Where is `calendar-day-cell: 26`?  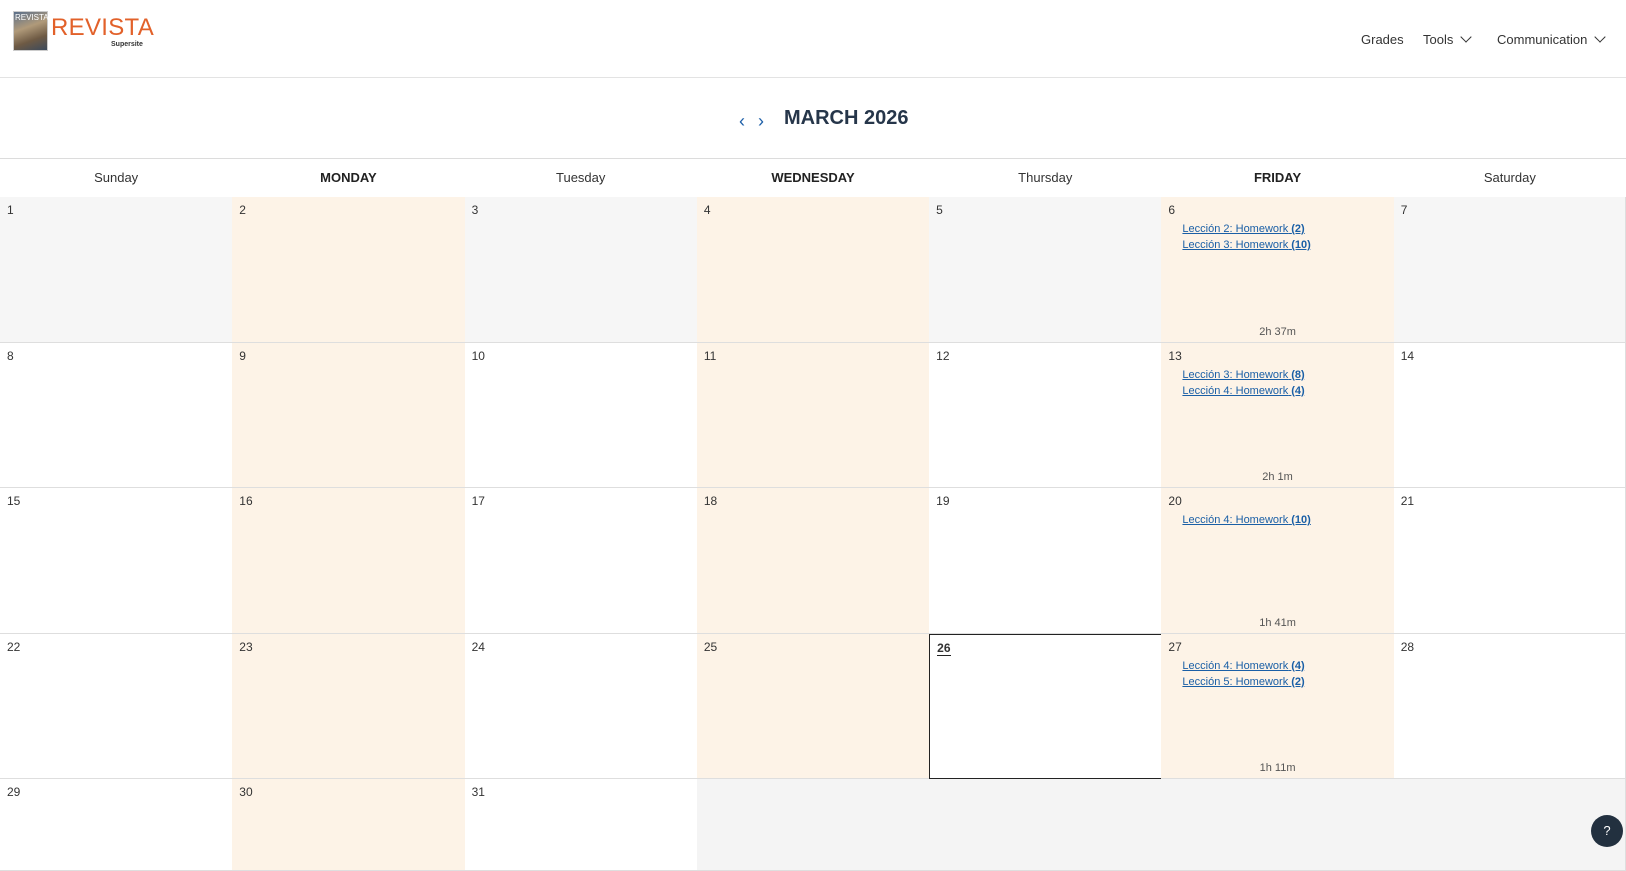 calendar-day-cell: 26 is located at coordinates (1046, 706).